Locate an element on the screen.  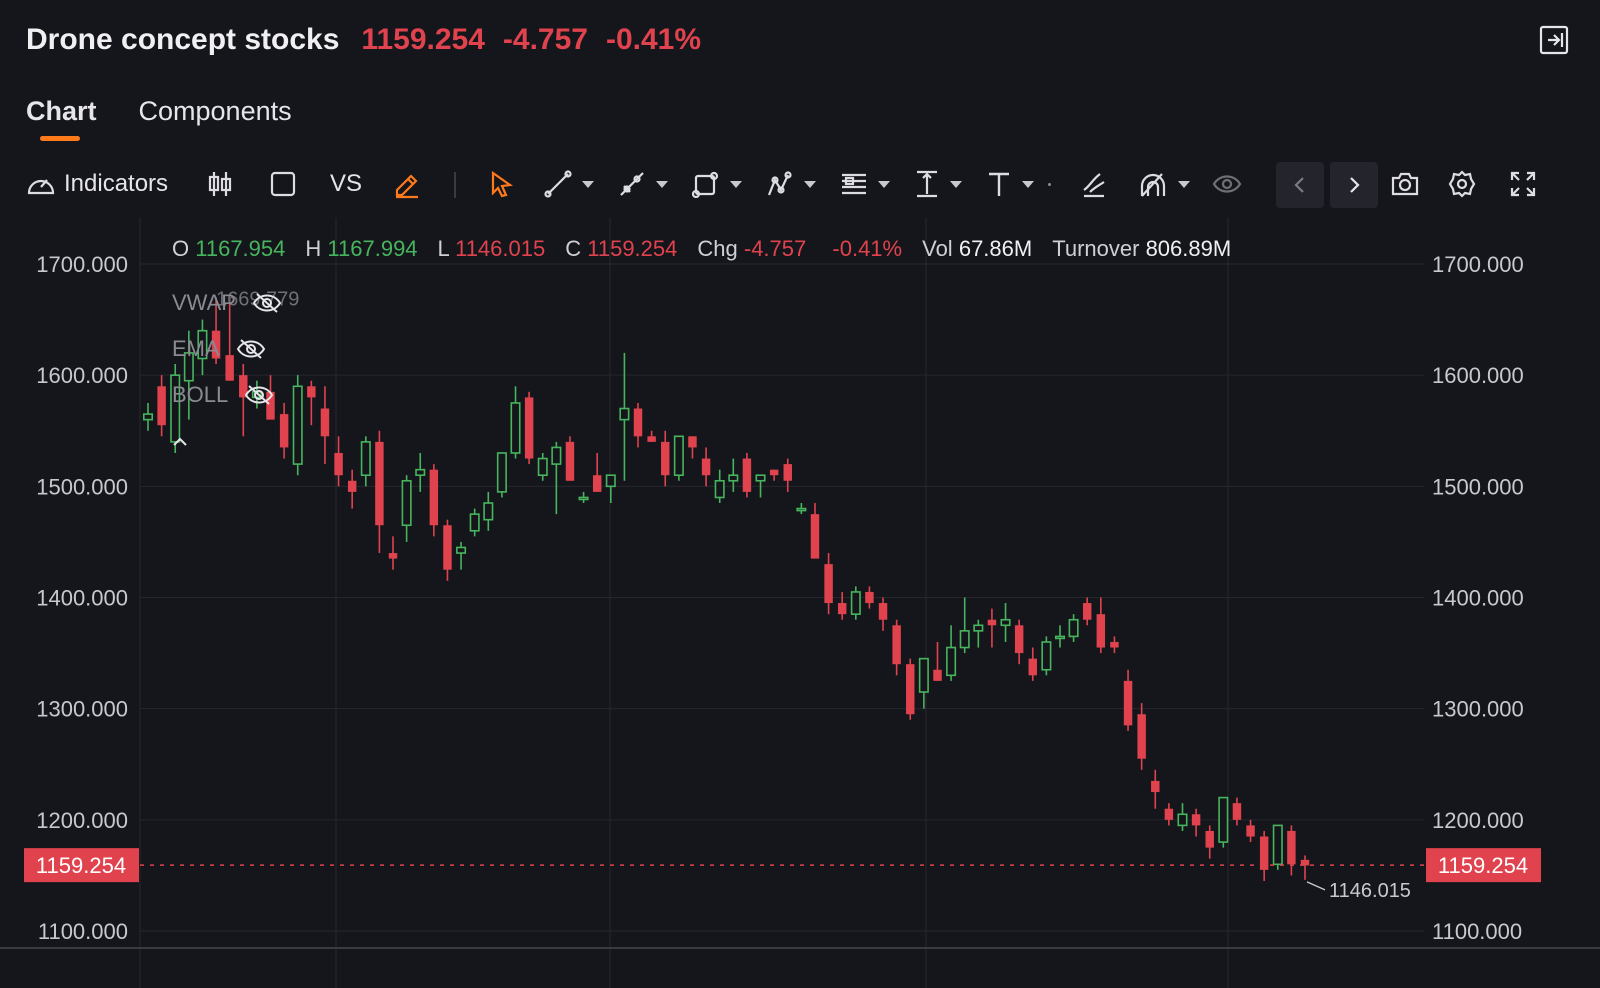
tab-components: Components is located at coordinates (215, 118).